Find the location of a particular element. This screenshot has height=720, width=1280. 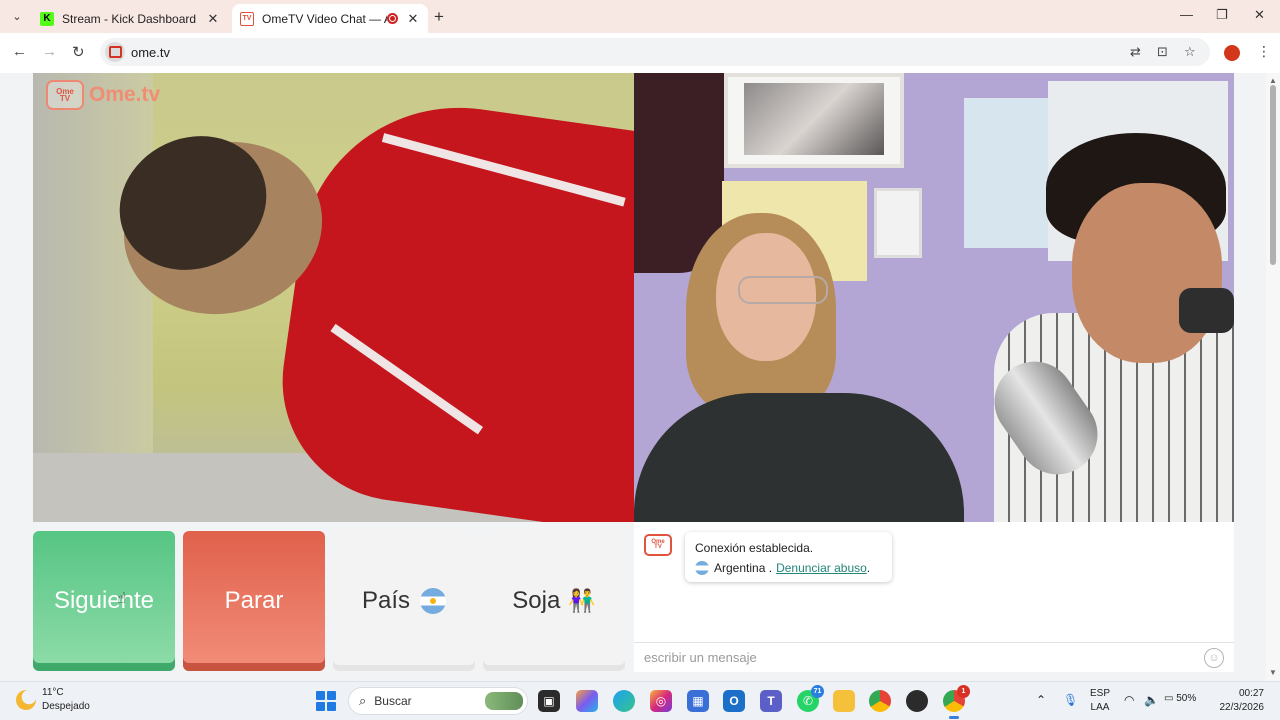

chat-message-input is located at coordinates (914, 657).